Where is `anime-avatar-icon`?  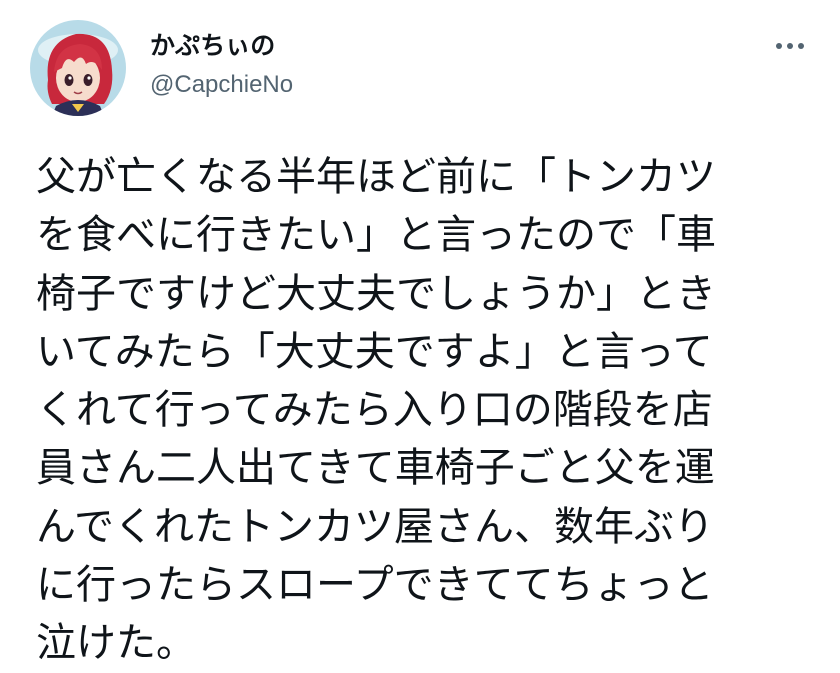 anime-avatar-icon is located at coordinates (78, 68).